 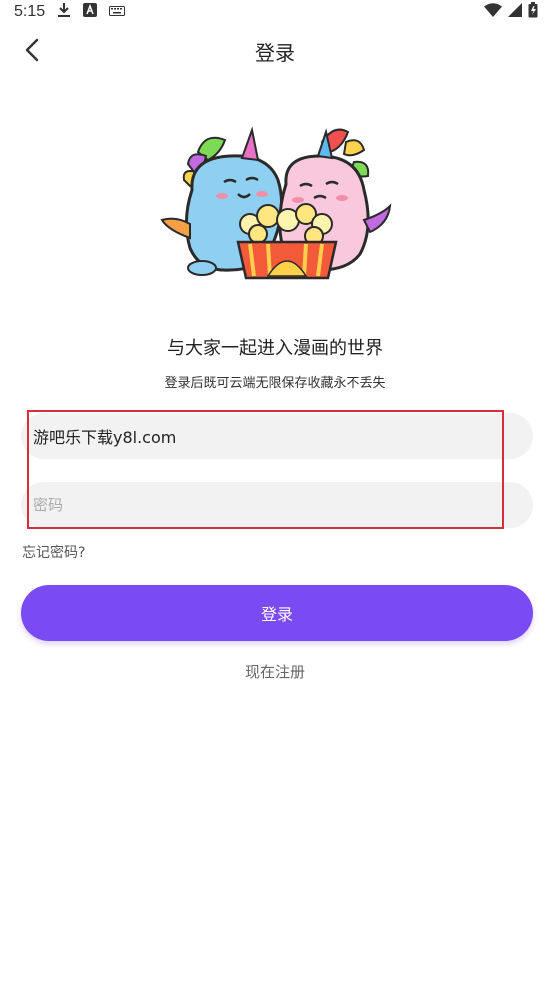 I want to click on unicorn-mascots-popcorn-icon, so click(x=275, y=205).